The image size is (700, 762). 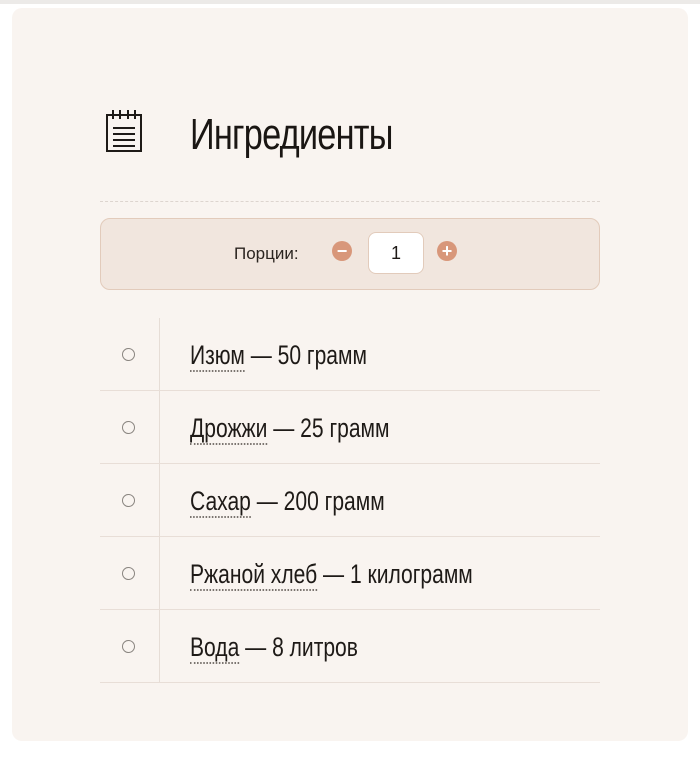 What do you see at coordinates (350, 201) in the screenshot?
I see `divider` at bounding box center [350, 201].